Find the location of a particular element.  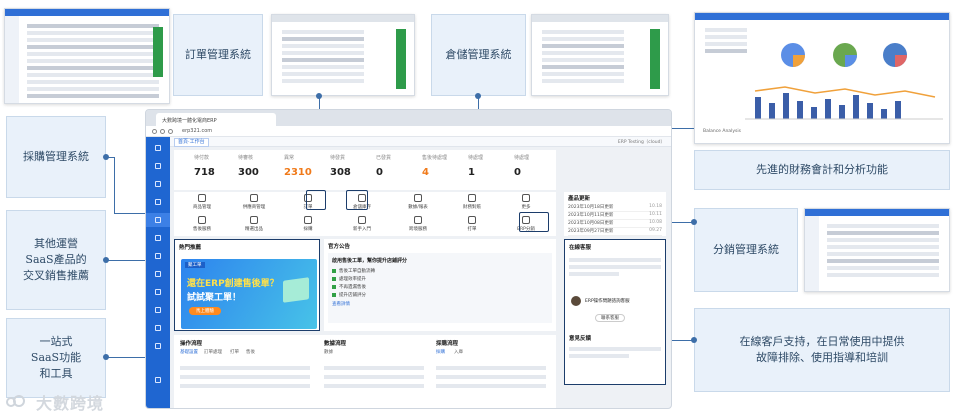

stat-shipped: 已發貨 0 is located at coordinates (396, 166).